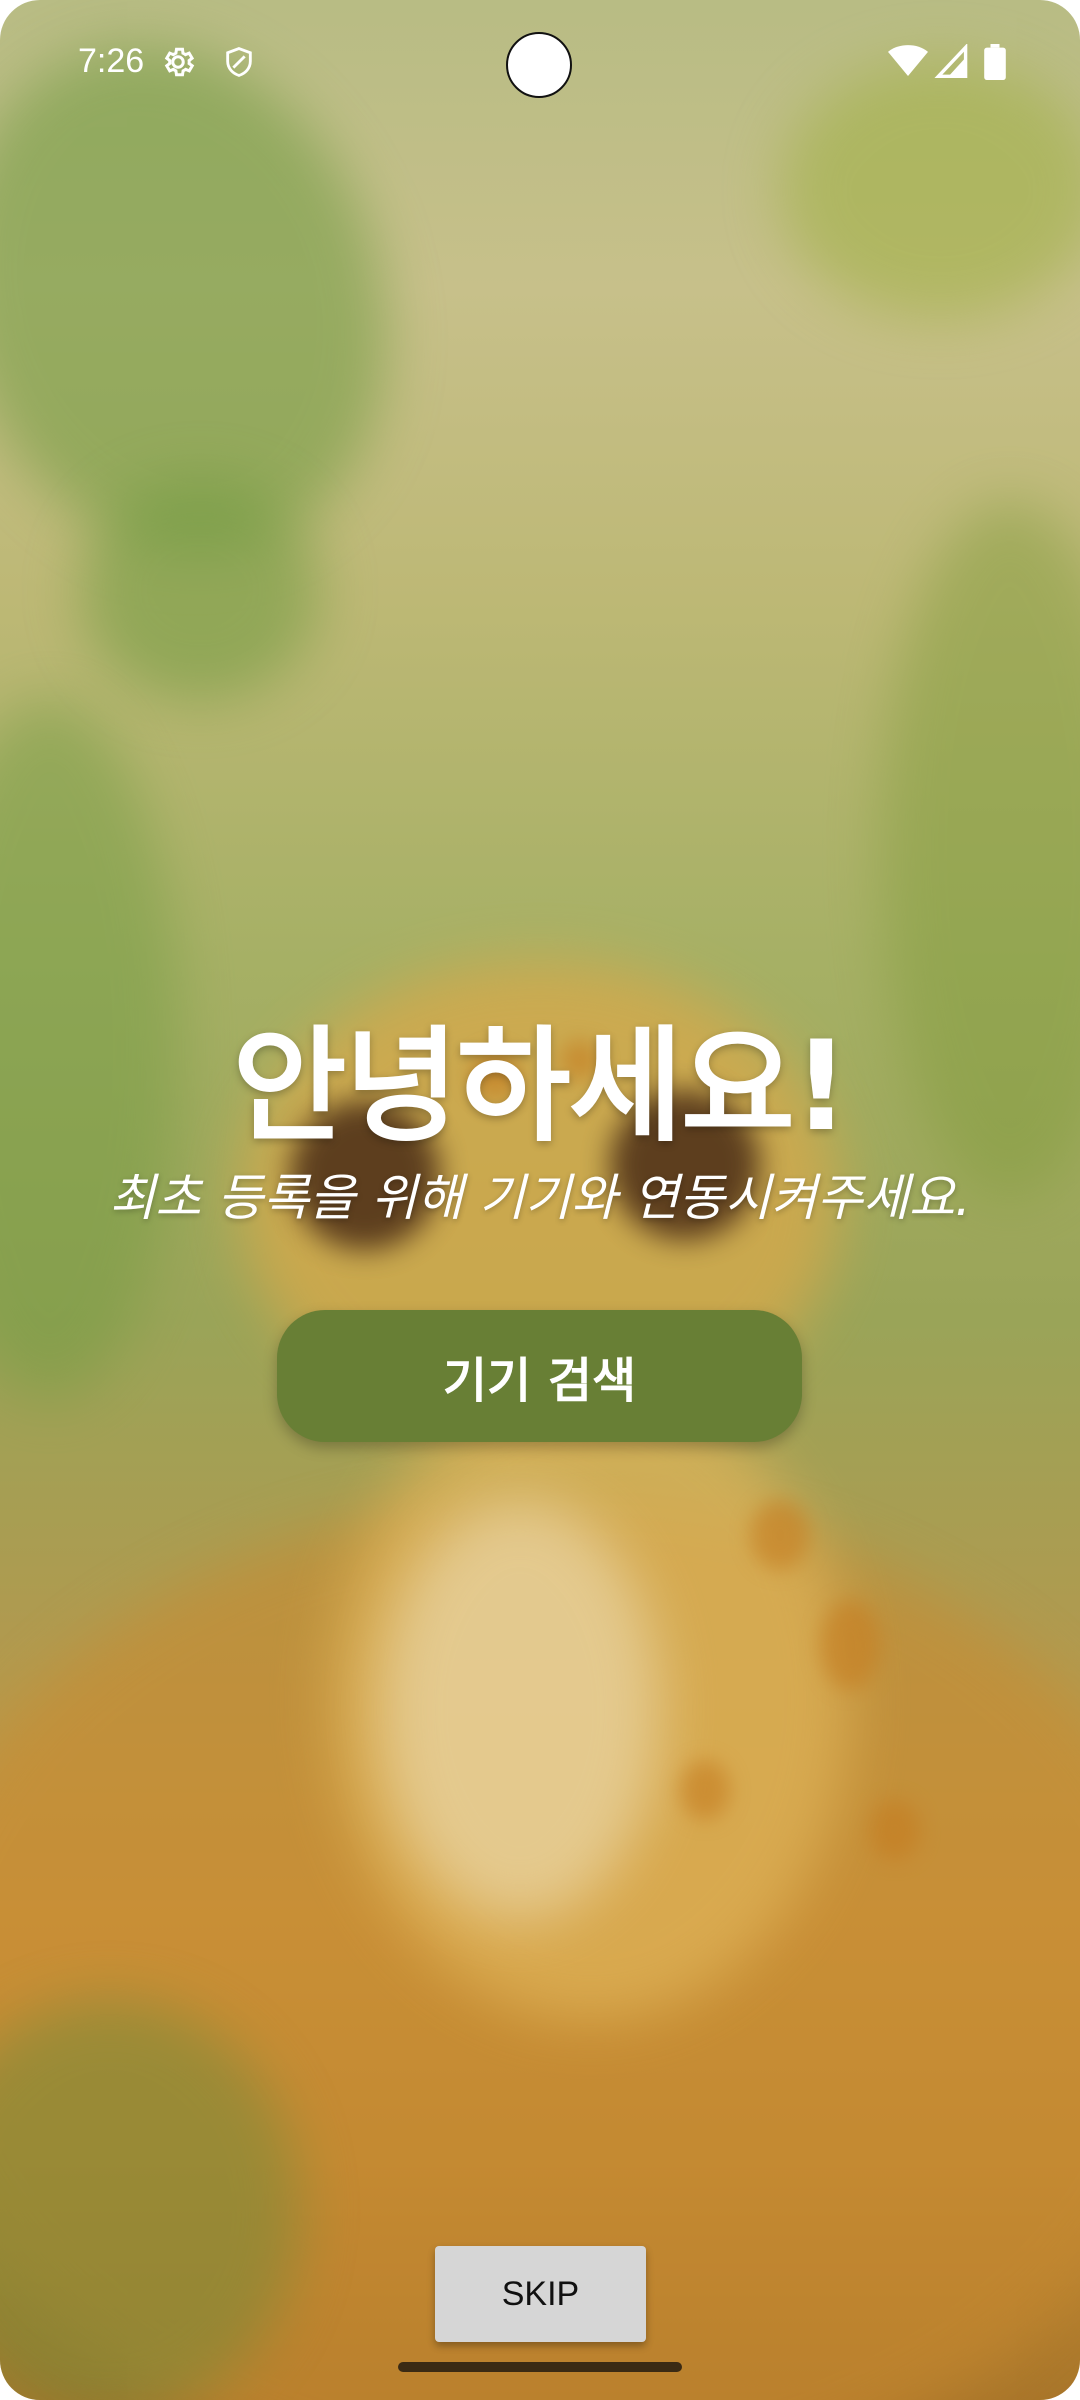 Image resolution: width=1080 pixels, height=2400 pixels. What do you see at coordinates (952, 62) in the screenshot?
I see `signal-icon` at bounding box center [952, 62].